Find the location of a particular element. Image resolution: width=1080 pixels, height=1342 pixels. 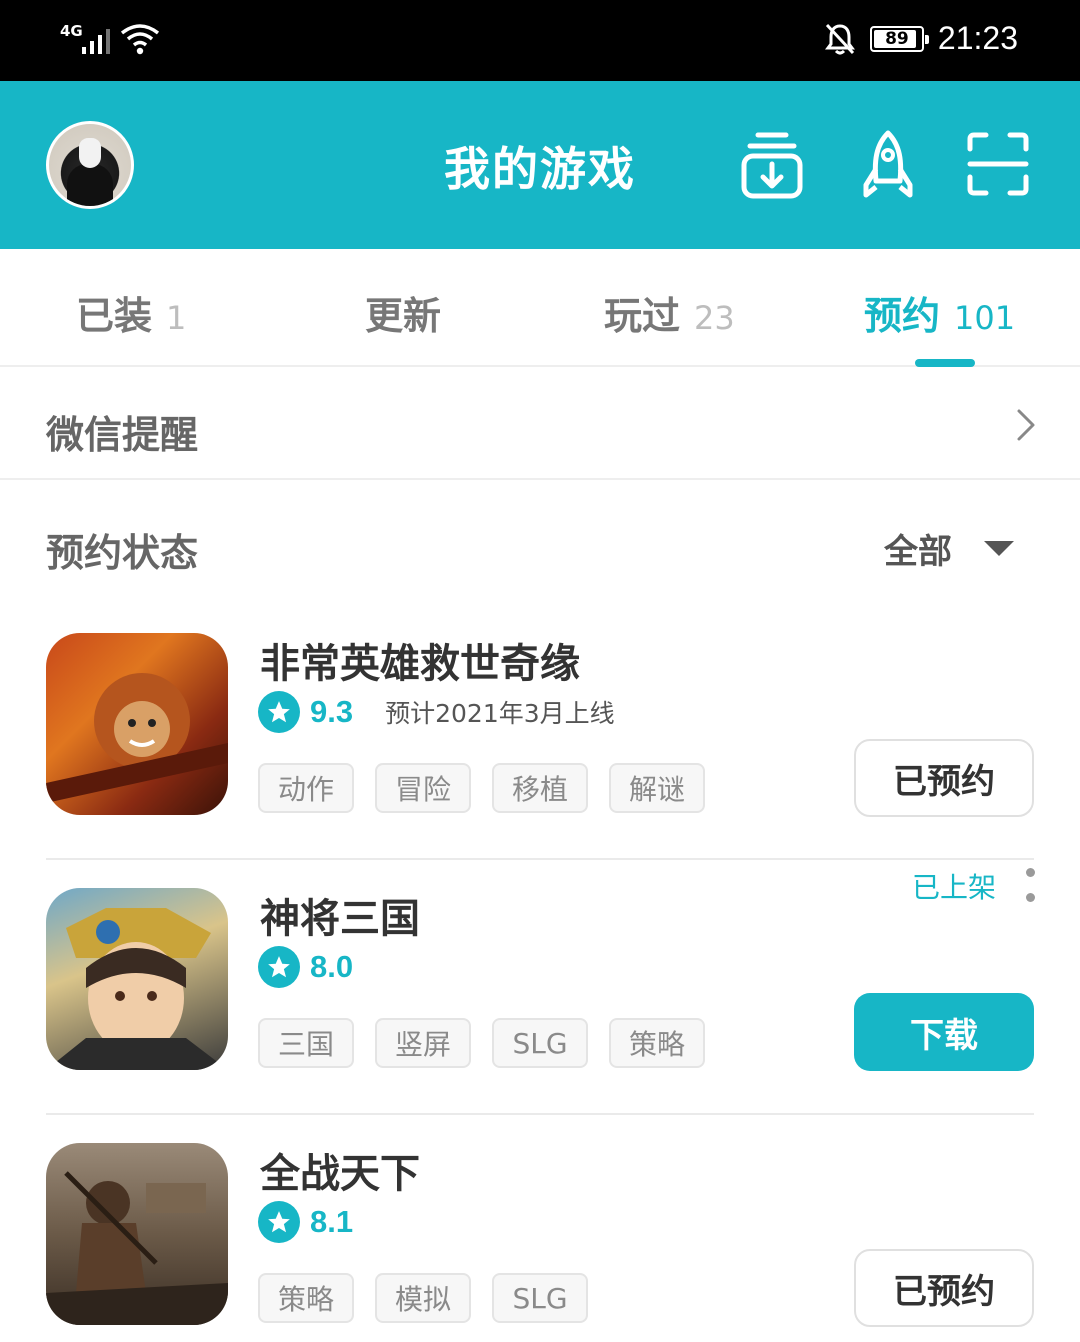

game-score: 9.3 is located at coordinates (332, 711).